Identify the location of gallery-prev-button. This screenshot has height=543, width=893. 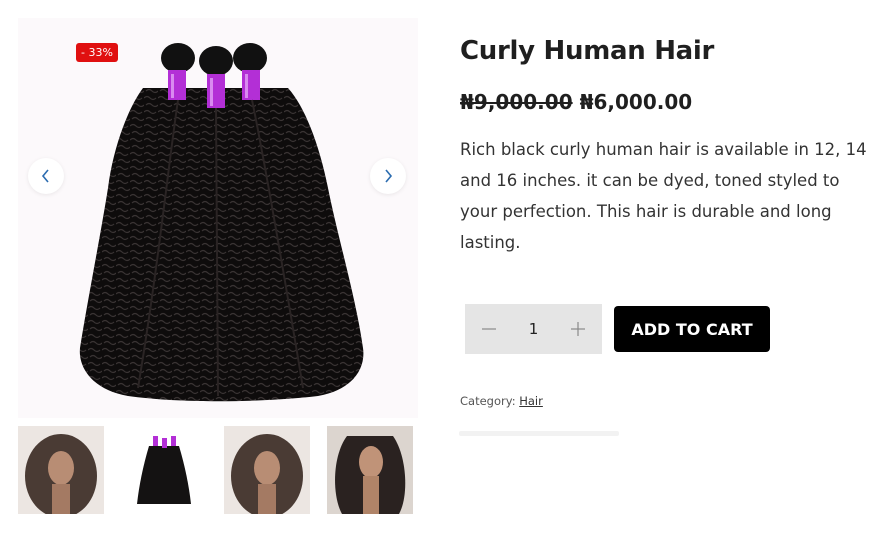
(46, 176).